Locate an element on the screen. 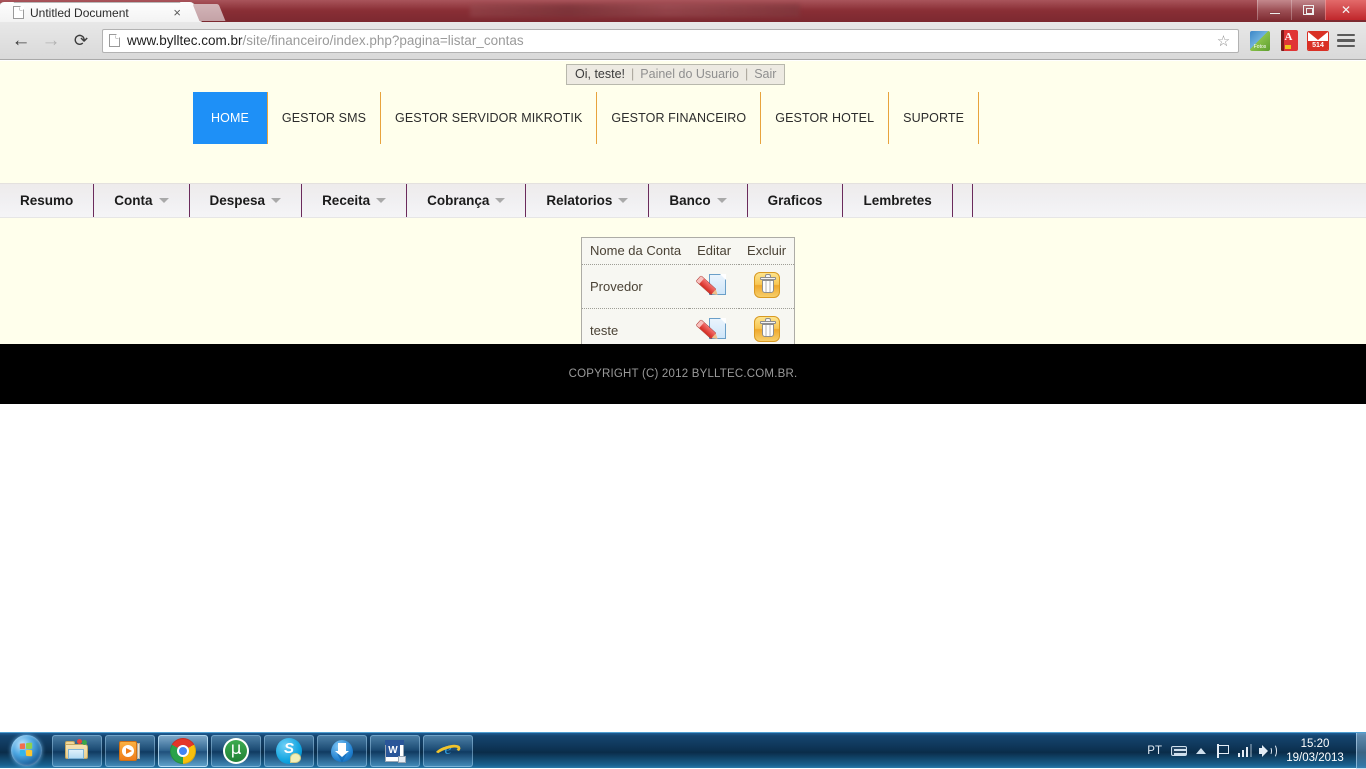 The image size is (1366, 769). subnav-item-resumo: Resumo is located at coordinates (47, 200).